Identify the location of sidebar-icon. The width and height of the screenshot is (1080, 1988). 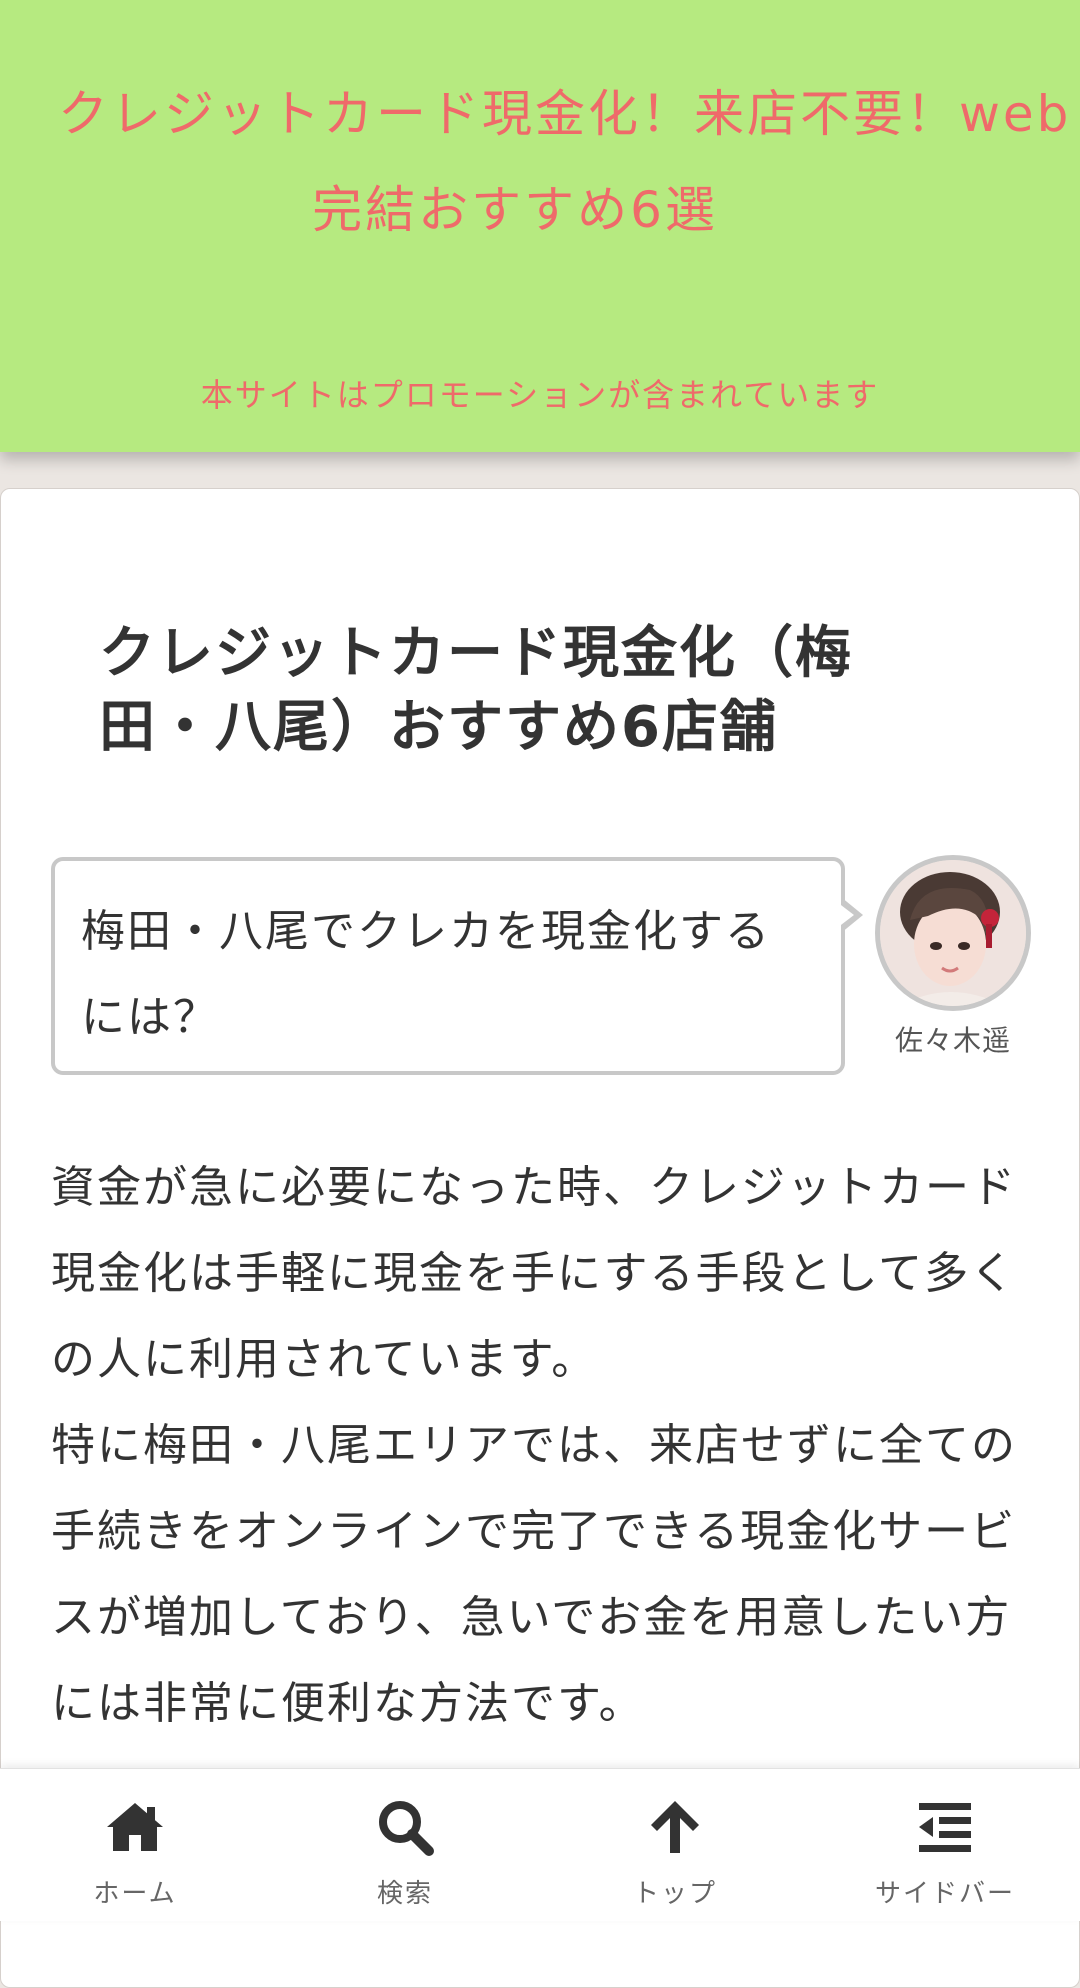
(945, 1827).